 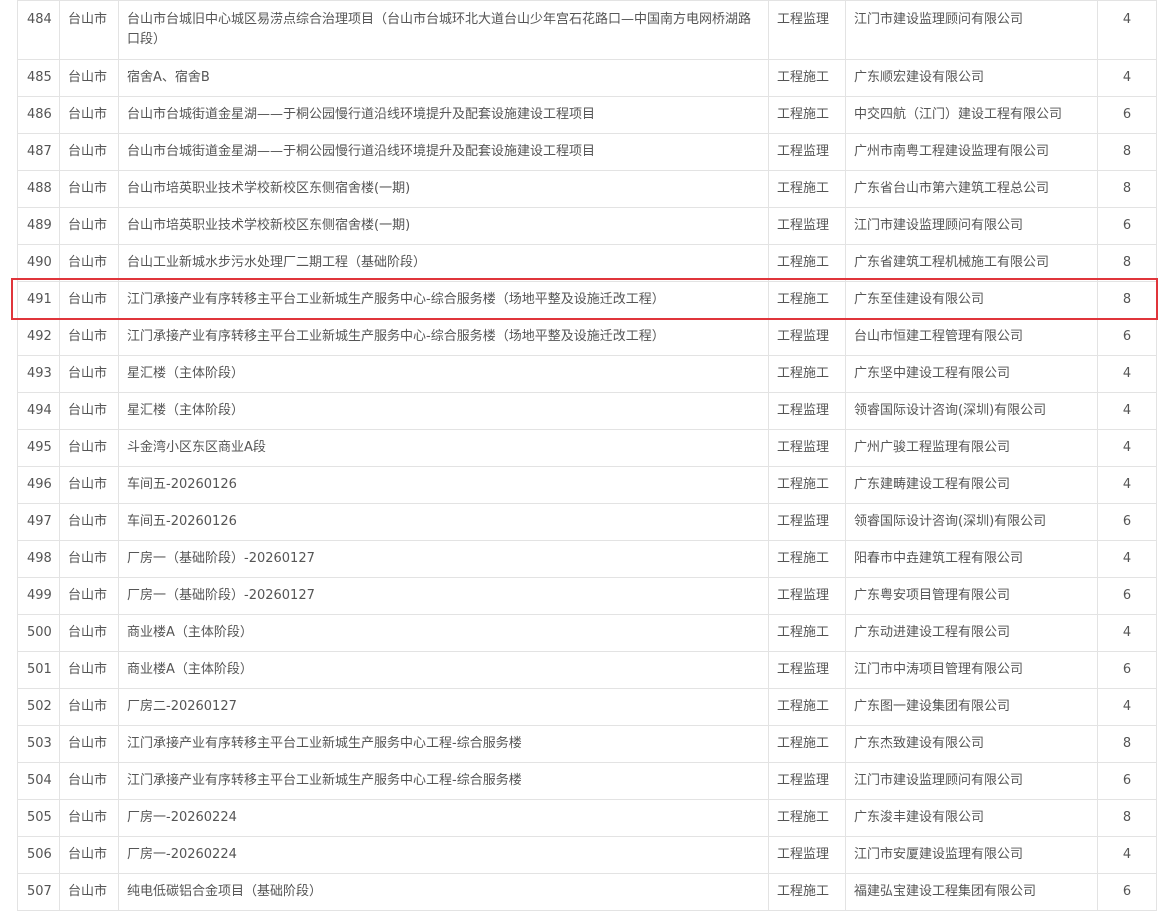 I want to click on company-name-cell: 广东坚中建设工程有限公司, so click(x=971, y=374).